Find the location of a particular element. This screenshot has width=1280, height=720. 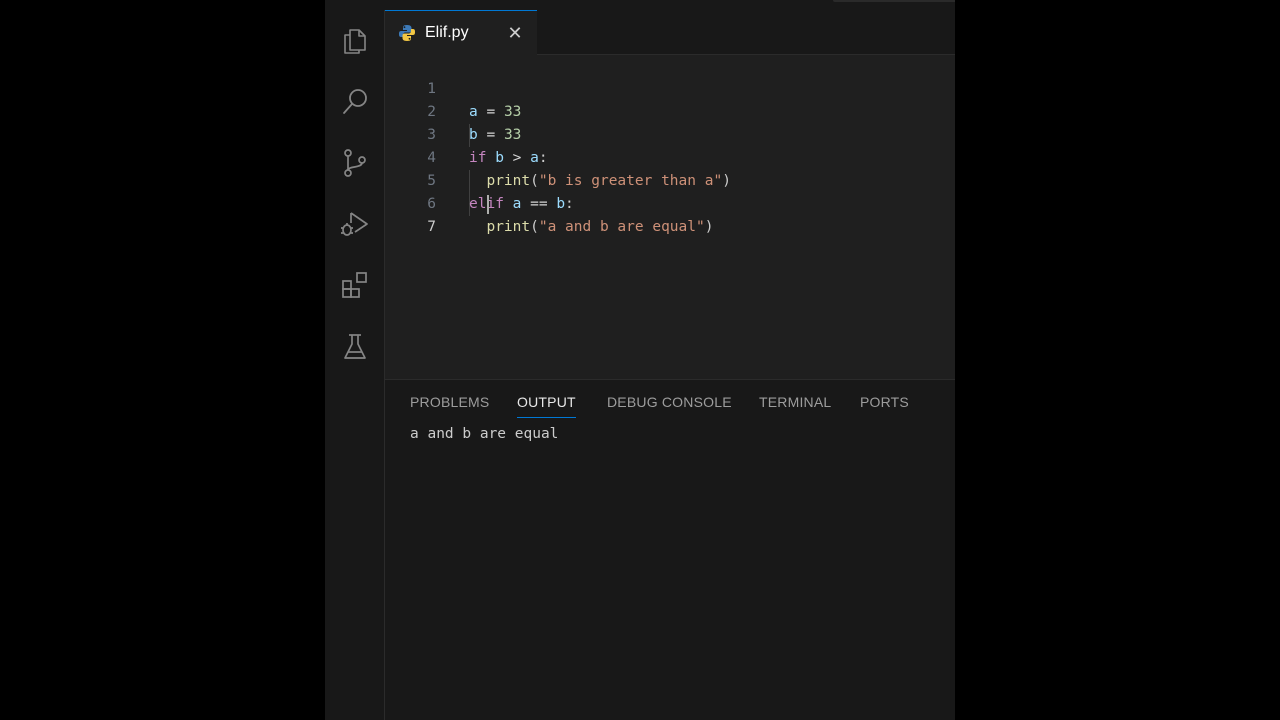

testing-icon is located at coordinates (354, 347).